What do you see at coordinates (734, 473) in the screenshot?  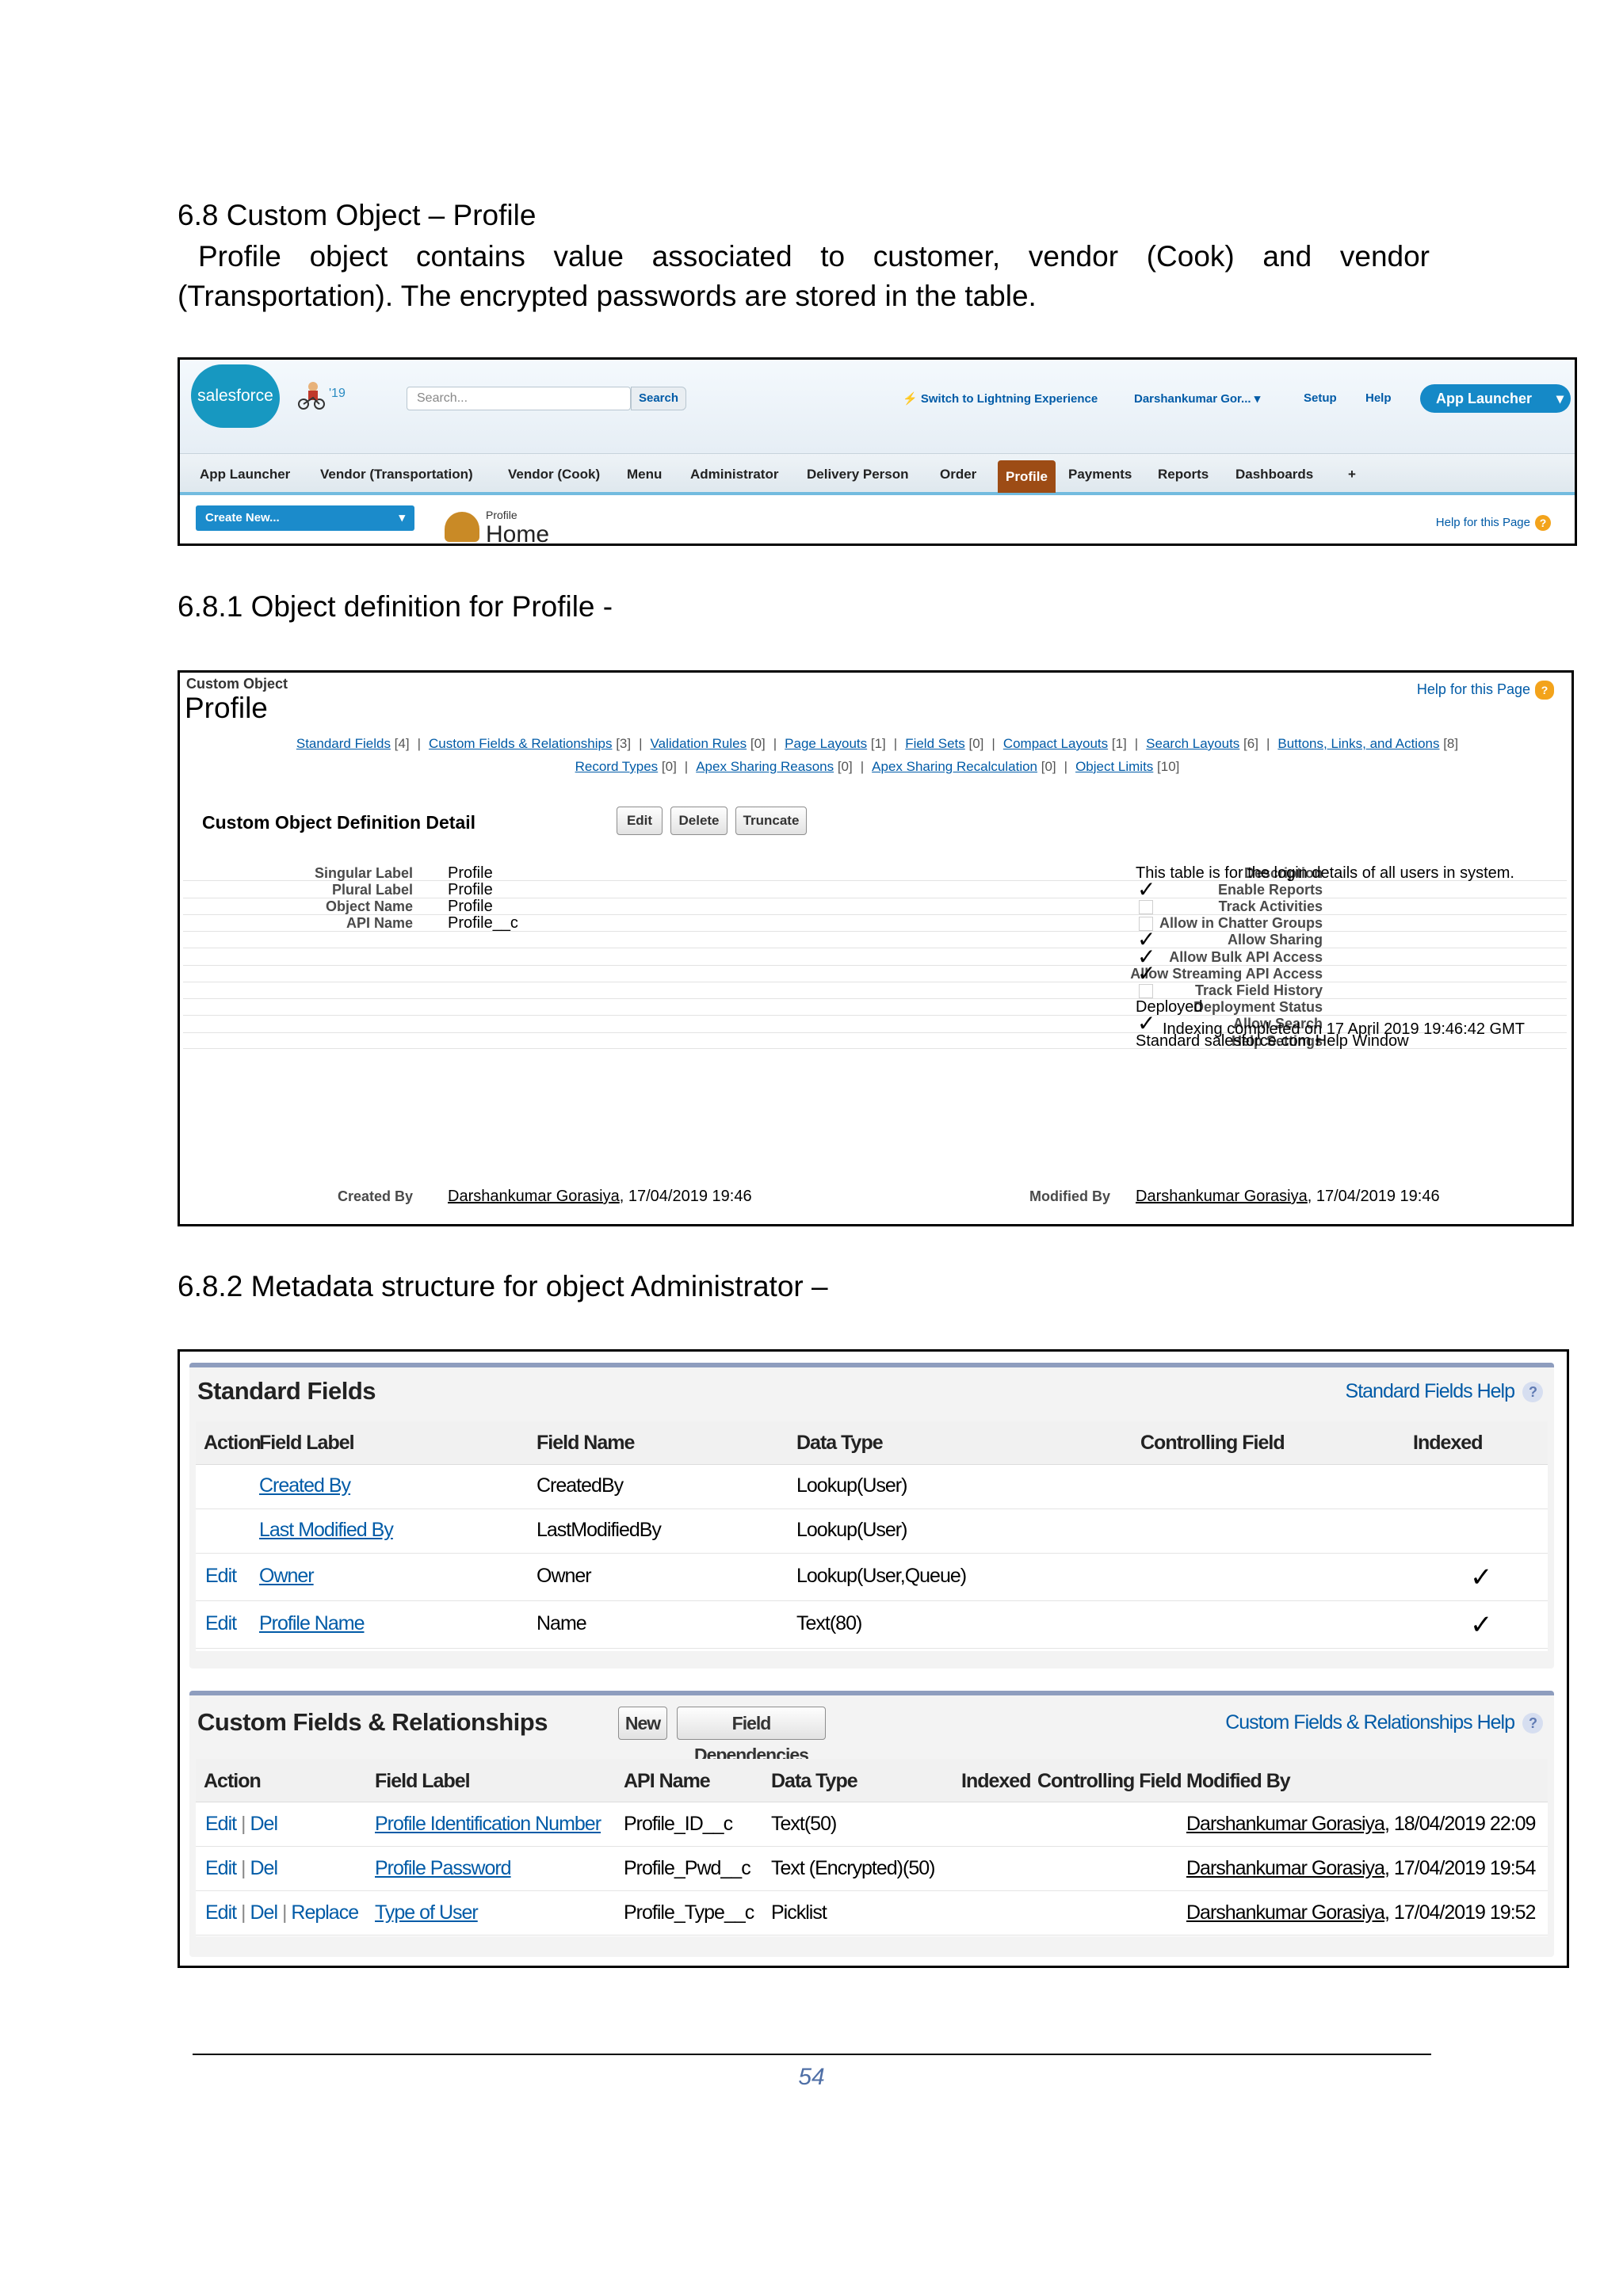 I see `tab-administrator: Administrator` at bounding box center [734, 473].